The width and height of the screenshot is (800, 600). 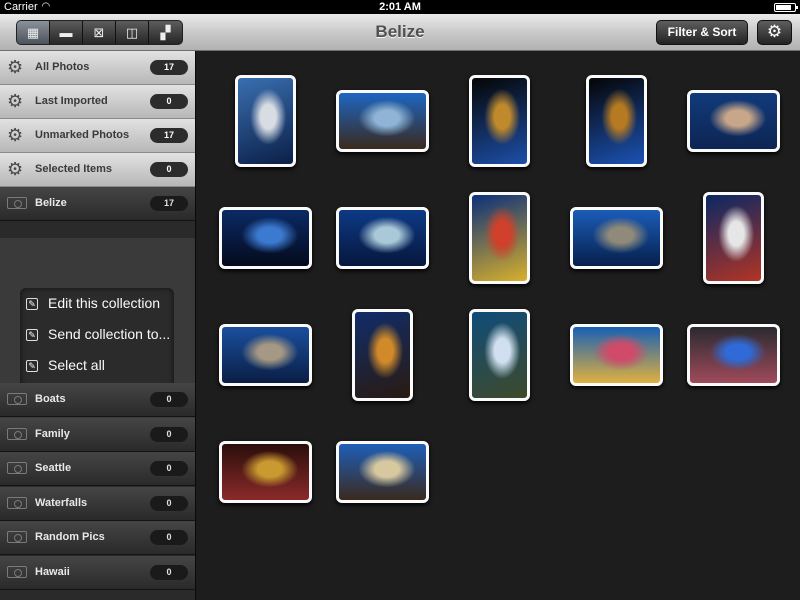 I want to click on sidebar-item: ⚙ Unmarked Photos 17, so click(x=97, y=136).